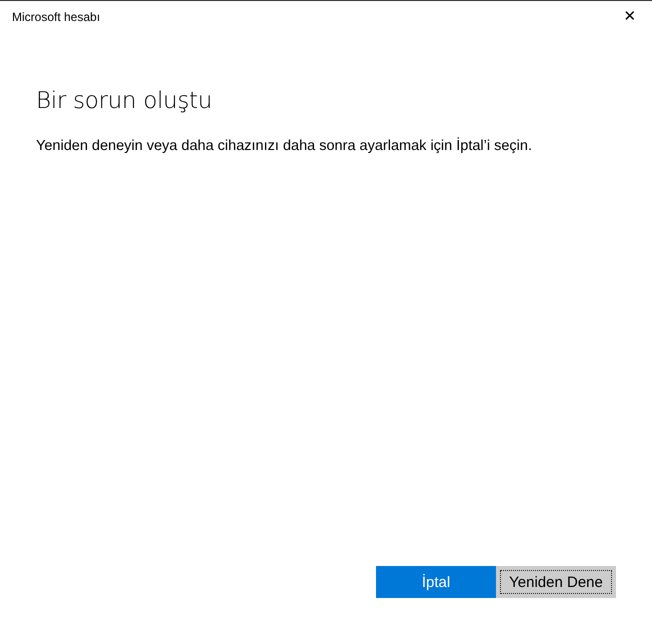  I want to click on close-icon: ✕, so click(630, 17).